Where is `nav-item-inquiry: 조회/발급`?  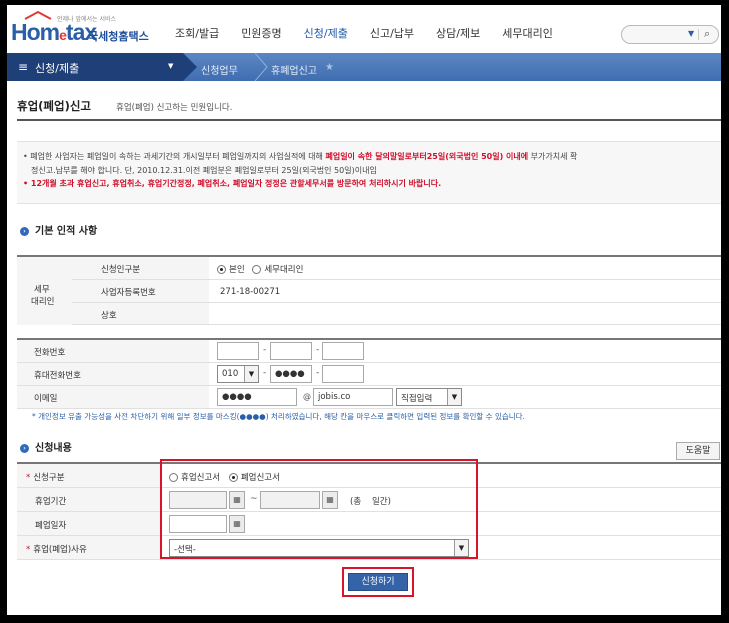
nav-item-inquiry: 조회/발급 is located at coordinates (197, 33).